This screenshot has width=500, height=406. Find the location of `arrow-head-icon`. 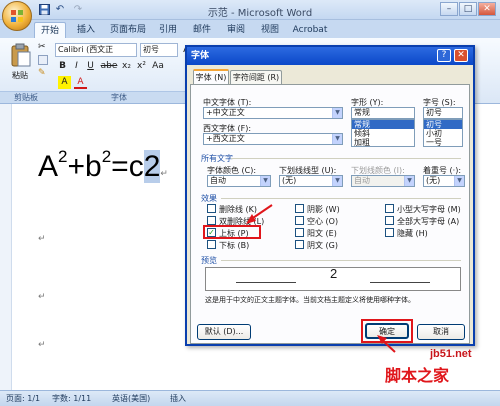

arrow-head-icon is located at coordinates (251, 219).